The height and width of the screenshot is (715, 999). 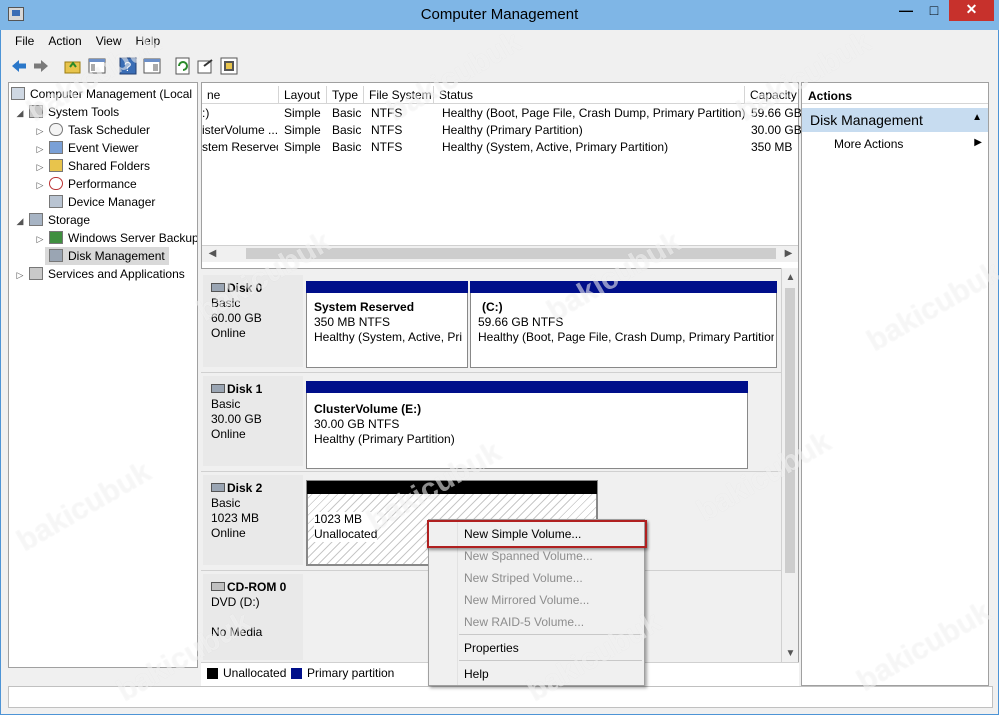 What do you see at coordinates (102, 202) in the screenshot?
I see `tree-item-device-manager: Device Manager` at bounding box center [102, 202].